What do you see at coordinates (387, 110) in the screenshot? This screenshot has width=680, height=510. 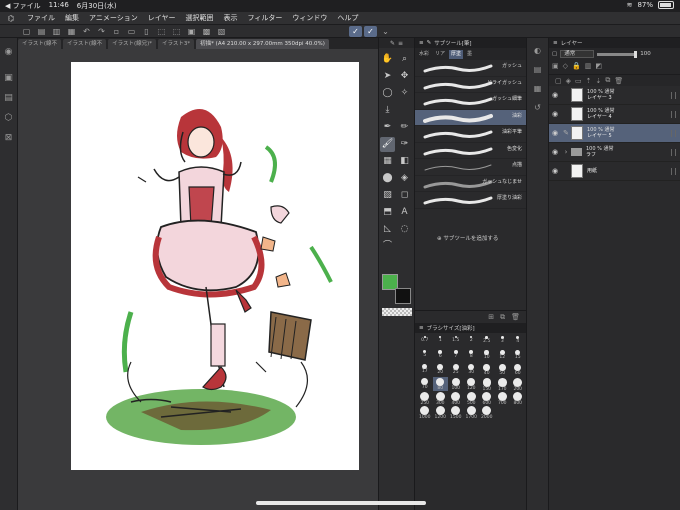 I see `eyedropper-icon: ⤓` at bounding box center [387, 110].